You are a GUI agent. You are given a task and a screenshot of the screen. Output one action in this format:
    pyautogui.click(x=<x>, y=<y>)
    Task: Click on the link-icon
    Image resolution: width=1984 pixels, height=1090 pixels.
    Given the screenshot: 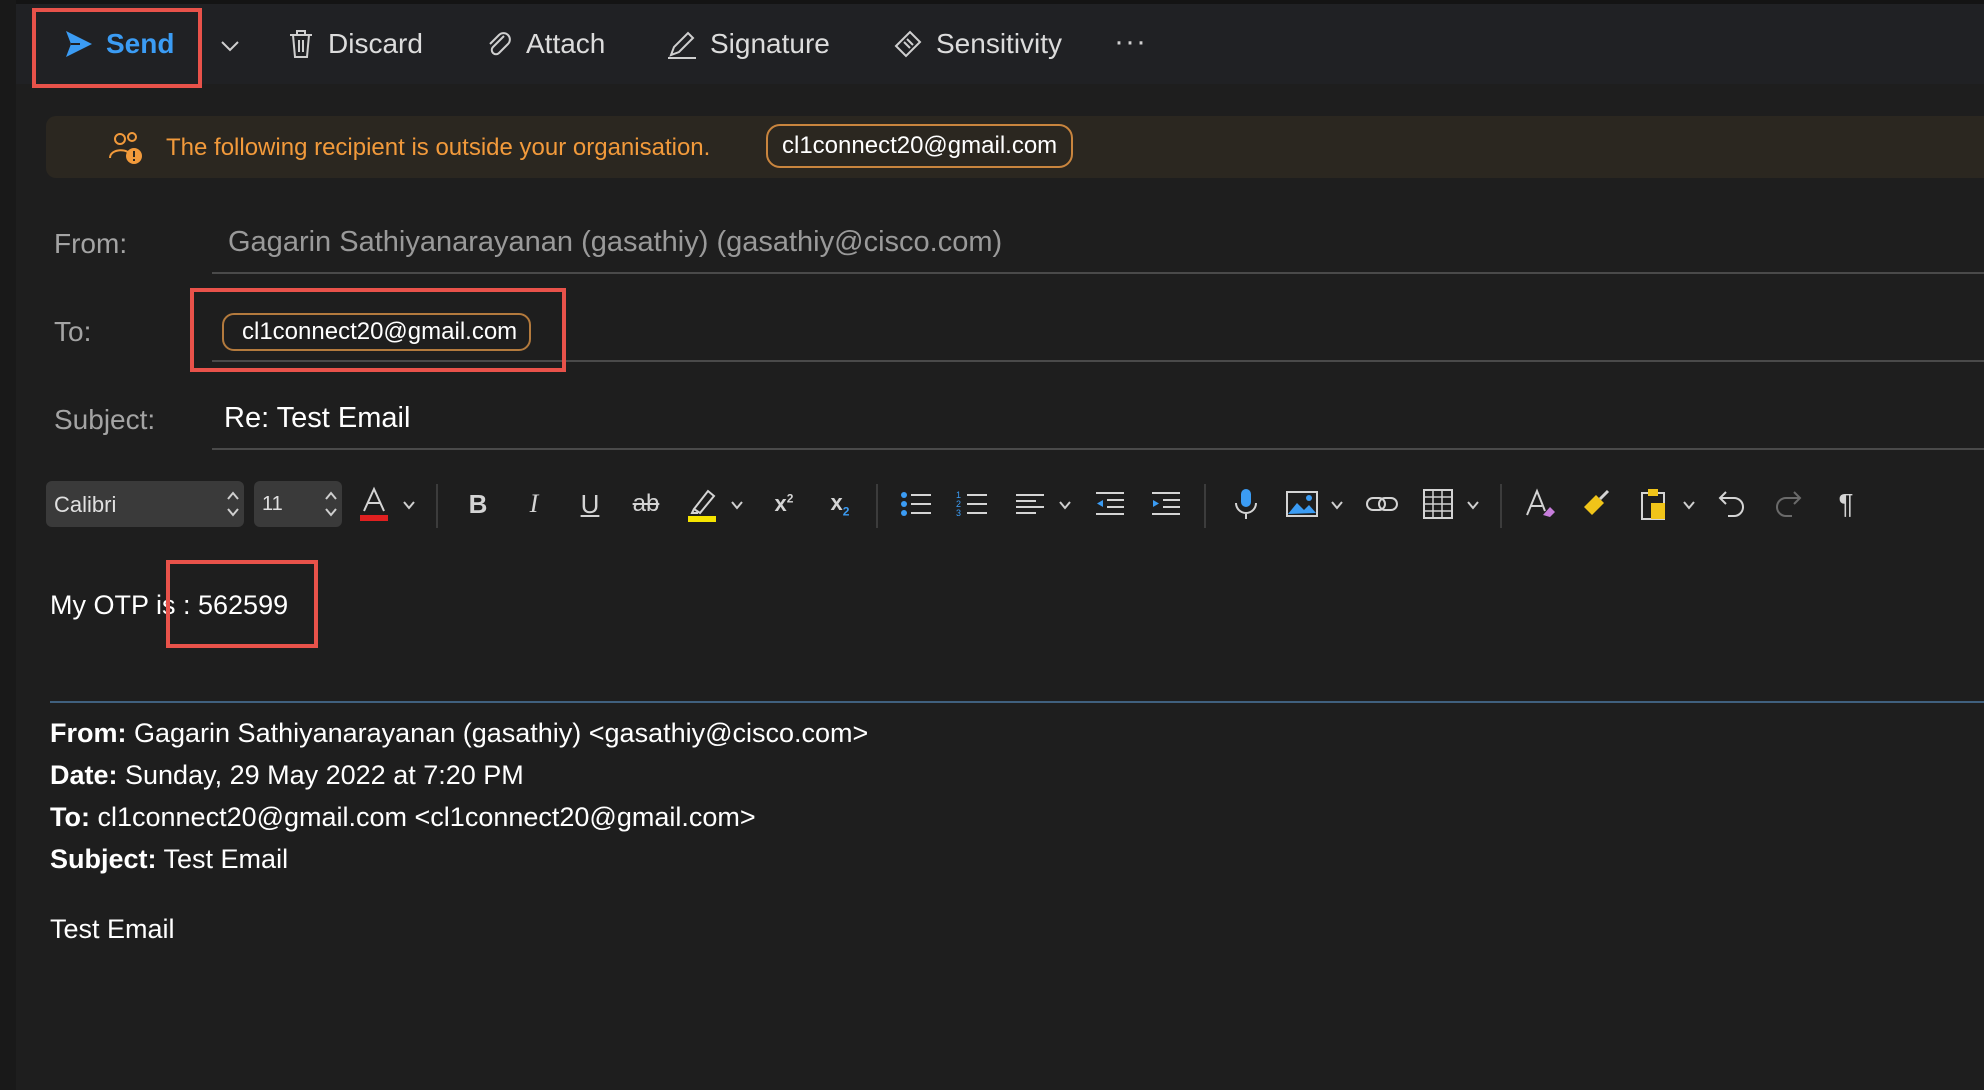 What is the action you would take?
    pyautogui.click(x=1382, y=504)
    